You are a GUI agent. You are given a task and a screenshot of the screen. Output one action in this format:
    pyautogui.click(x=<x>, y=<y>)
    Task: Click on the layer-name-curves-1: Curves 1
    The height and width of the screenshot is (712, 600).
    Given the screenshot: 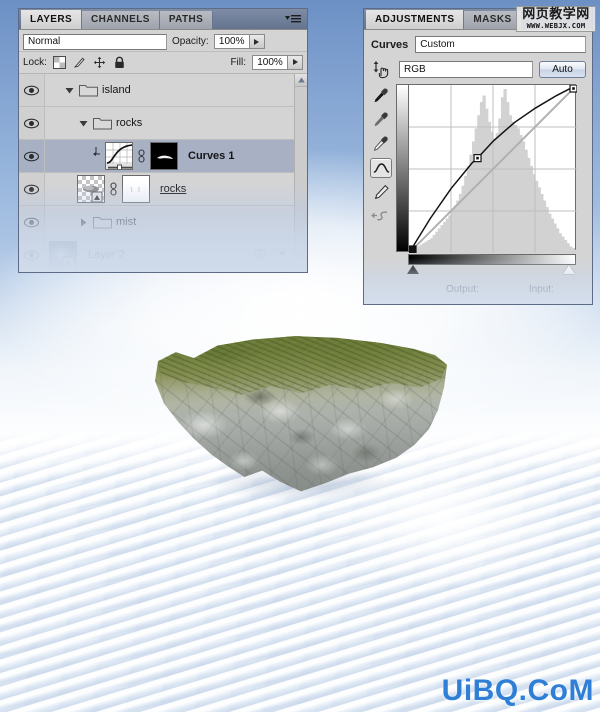 What is the action you would take?
    pyautogui.click(x=211, y=156)
    